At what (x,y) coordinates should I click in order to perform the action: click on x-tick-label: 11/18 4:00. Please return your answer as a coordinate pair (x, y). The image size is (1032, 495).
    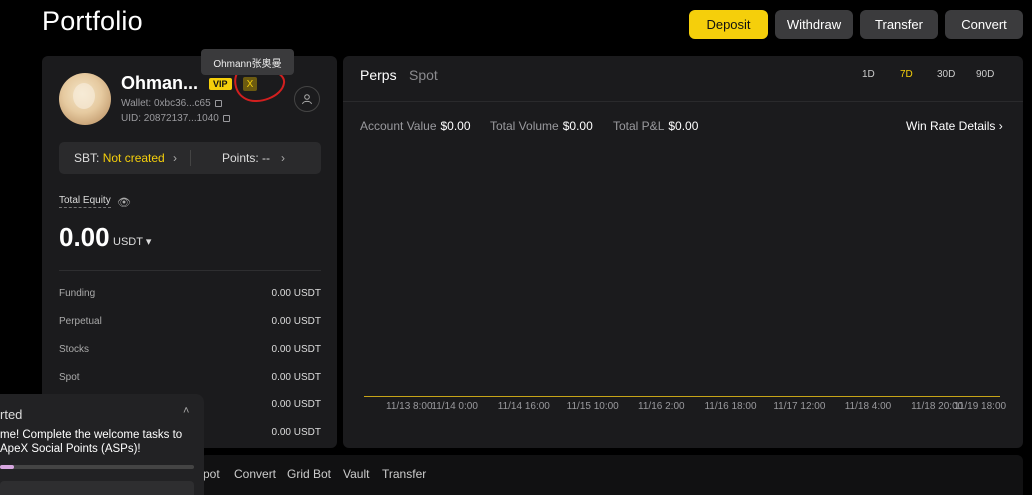
    Looking at the image, I should click on (868, 406).